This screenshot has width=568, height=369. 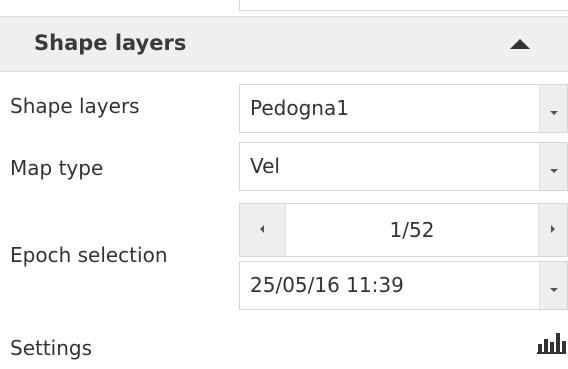 I want to click on settings-label: Settings, so click(x=51, y=348).